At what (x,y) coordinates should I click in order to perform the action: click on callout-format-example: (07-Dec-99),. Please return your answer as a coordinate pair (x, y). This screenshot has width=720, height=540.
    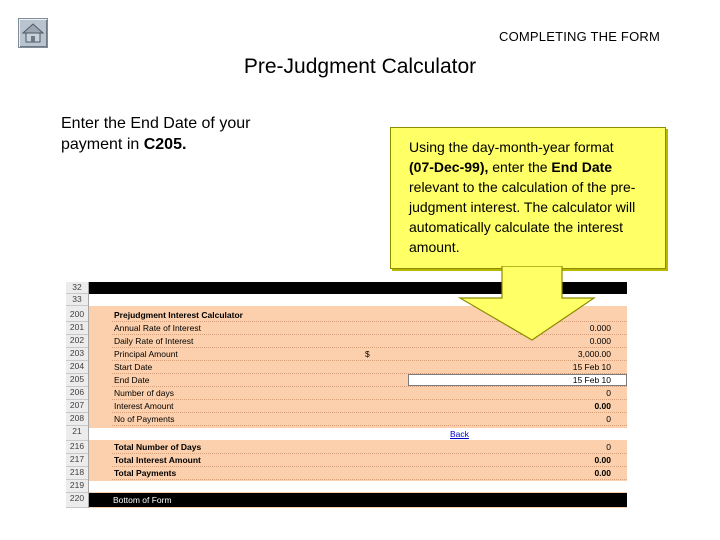
    Looking at the image, I should click on (449, 167).